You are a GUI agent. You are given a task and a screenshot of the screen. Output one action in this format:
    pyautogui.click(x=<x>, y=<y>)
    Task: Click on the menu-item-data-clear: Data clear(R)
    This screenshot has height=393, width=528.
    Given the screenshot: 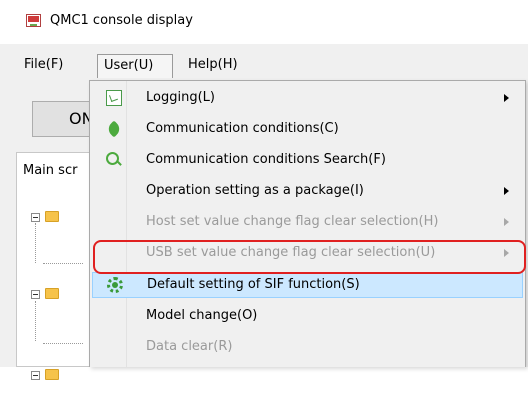 What is the action you would take?
    pyautogui.click(x=307, y=347)
    